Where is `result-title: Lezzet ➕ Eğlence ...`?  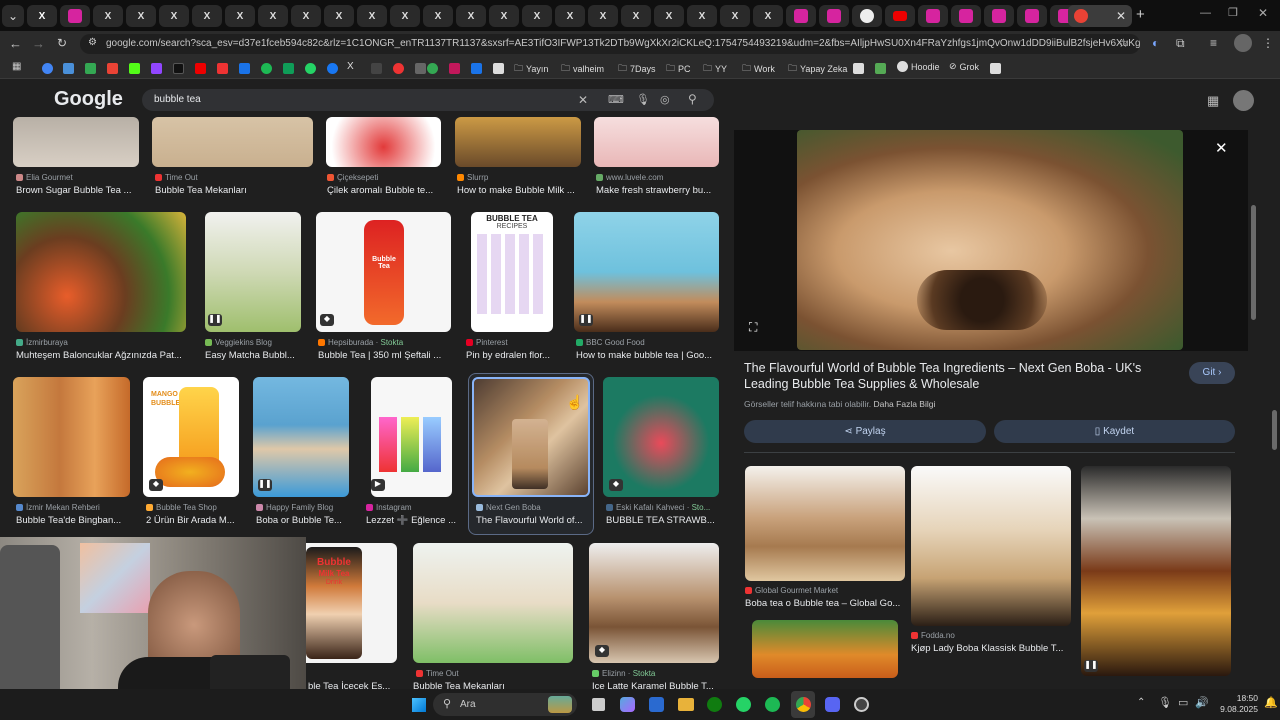 result-title: Lezzet ➕ Eğlence ... is located at coordinates (413, 520).